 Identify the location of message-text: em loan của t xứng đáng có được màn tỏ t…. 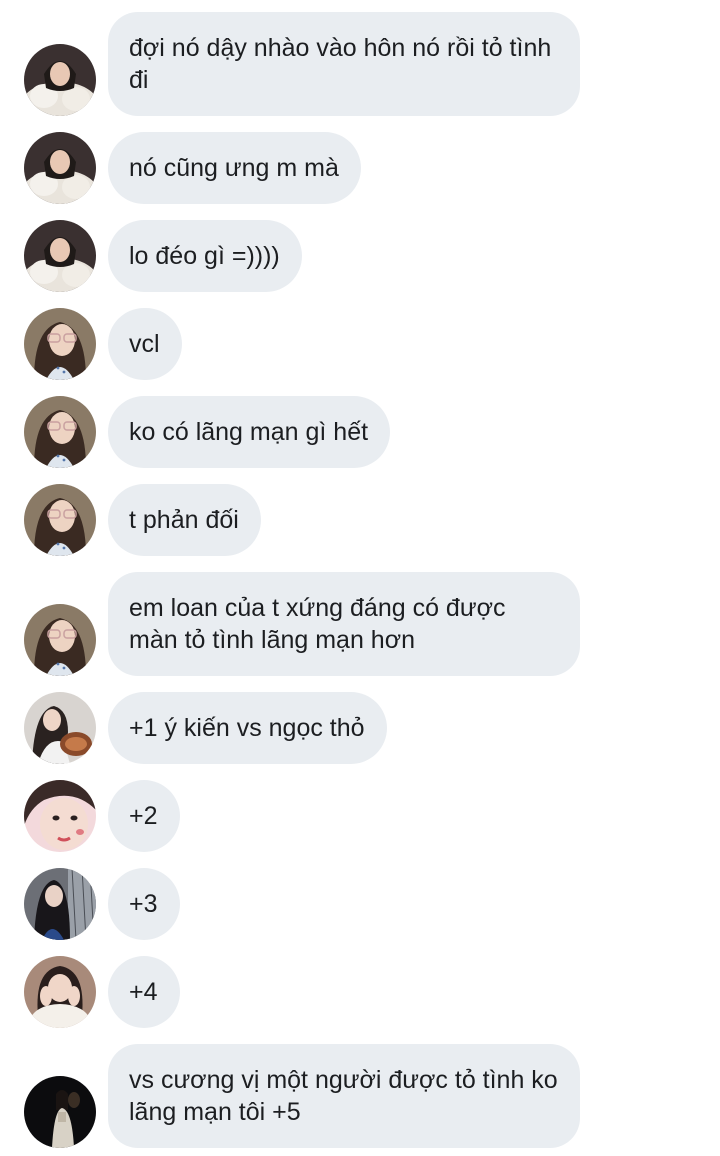
(317, 624).